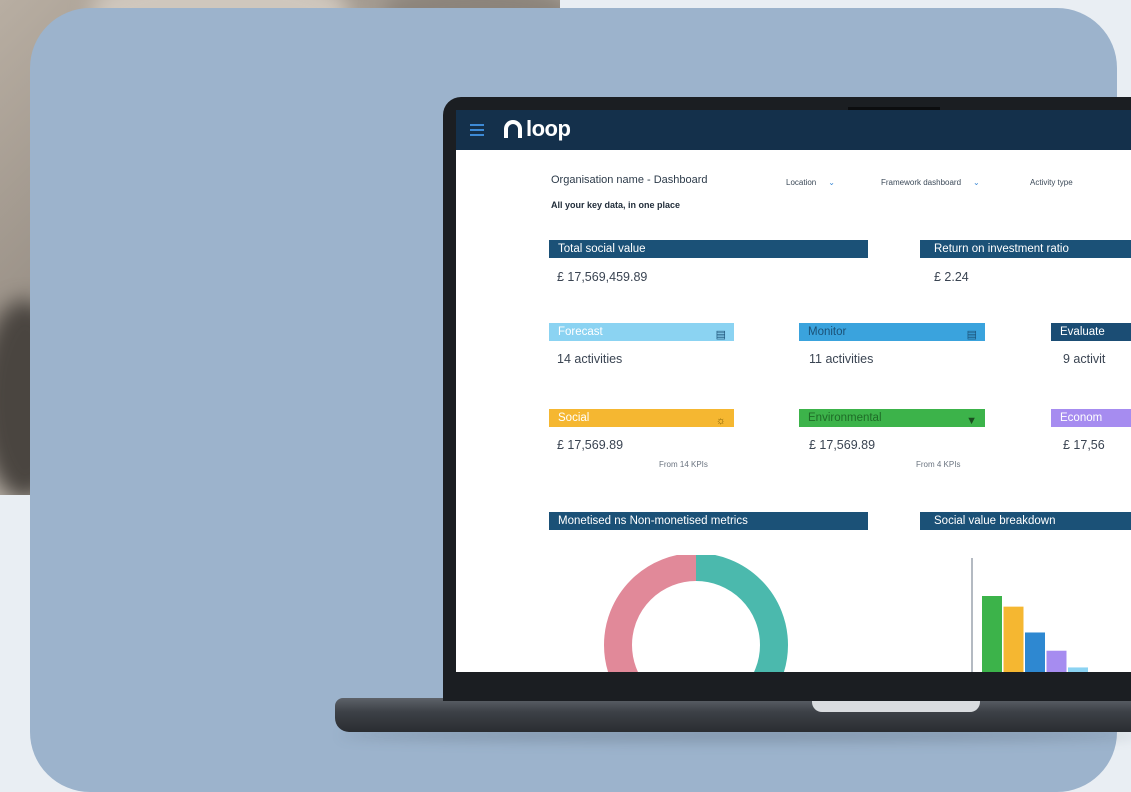 This screenshot has height=792, width=1131. What do you see at coordinates (971, 421) in the screenshot?
I see `environmental-icon: ▼` at bounding box center [971, 421].